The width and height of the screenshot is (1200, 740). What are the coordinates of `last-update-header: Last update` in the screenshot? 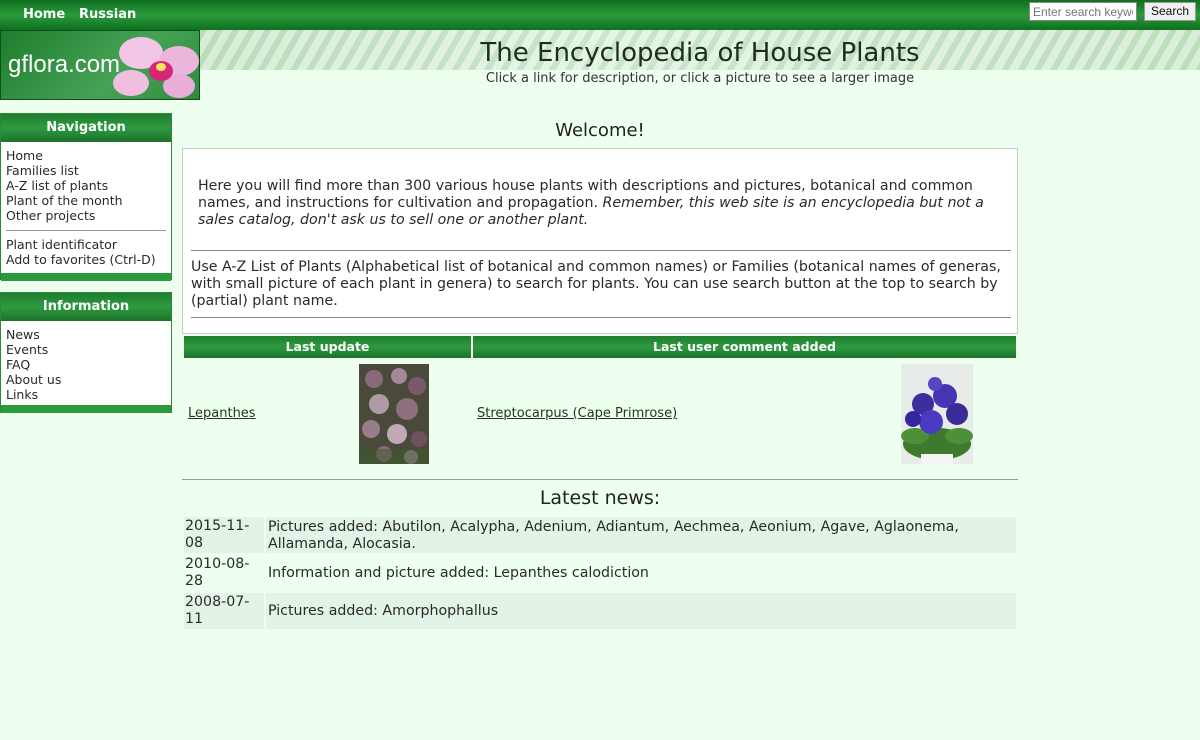 It's located at (327, 347).